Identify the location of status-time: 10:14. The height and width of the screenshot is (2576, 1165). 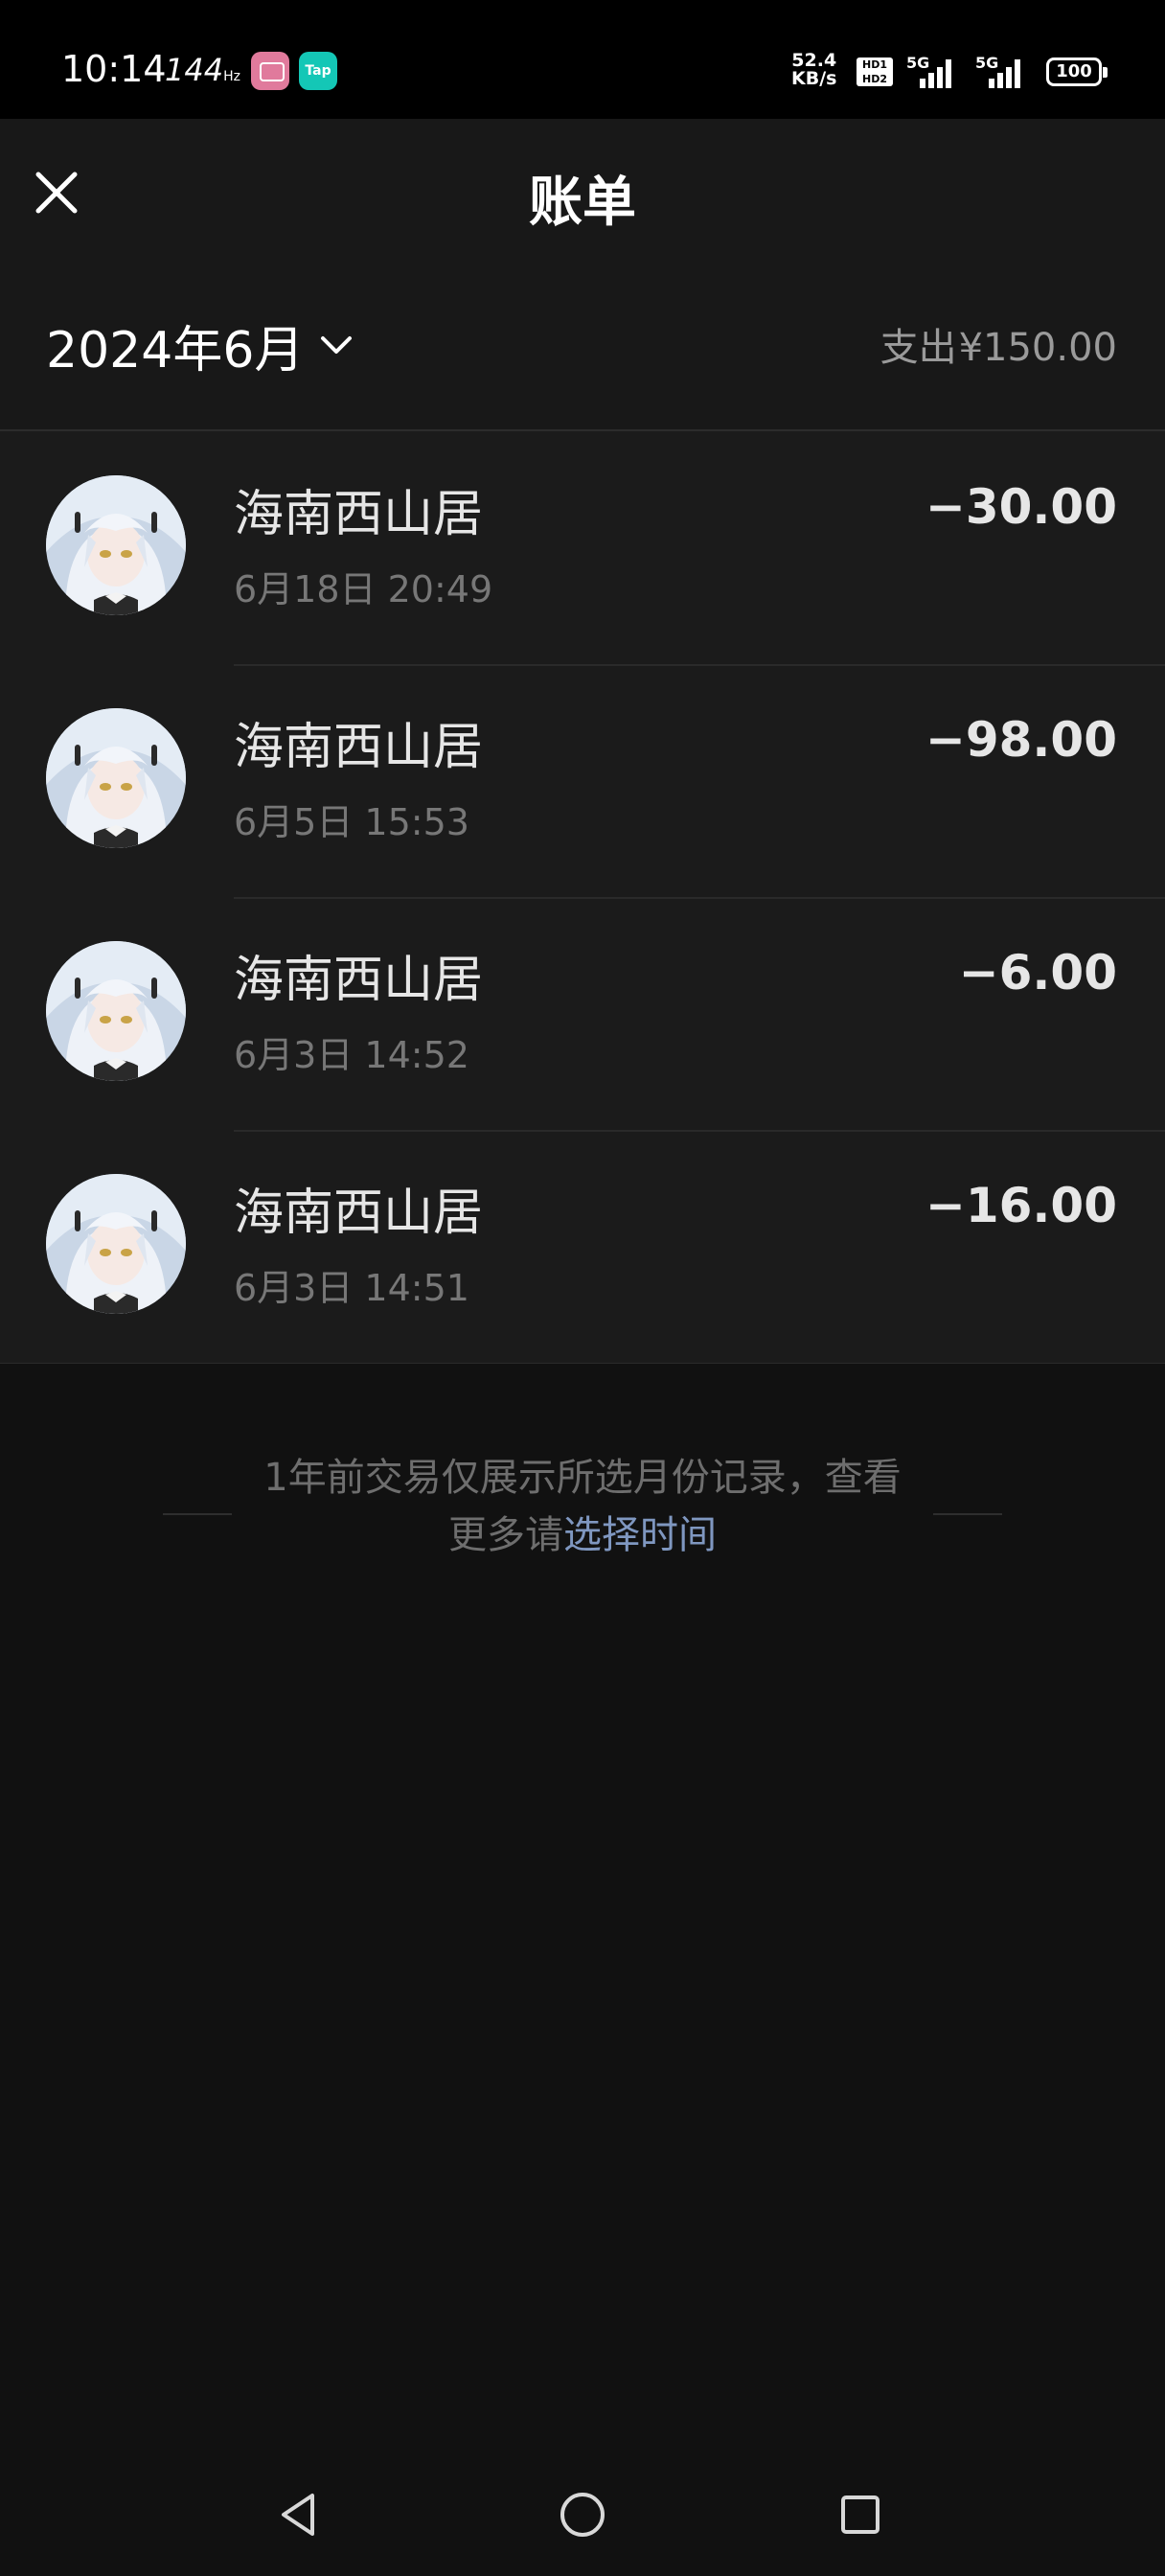
(114, 69).